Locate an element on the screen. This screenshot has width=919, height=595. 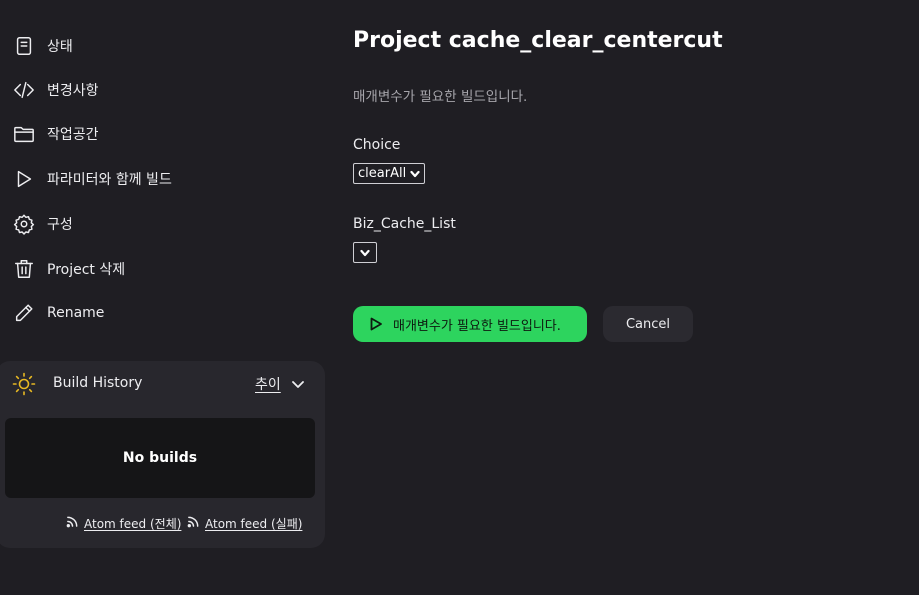
atom-feed-all-label: Atom feed (전체) is located at coordinates (133, 524).